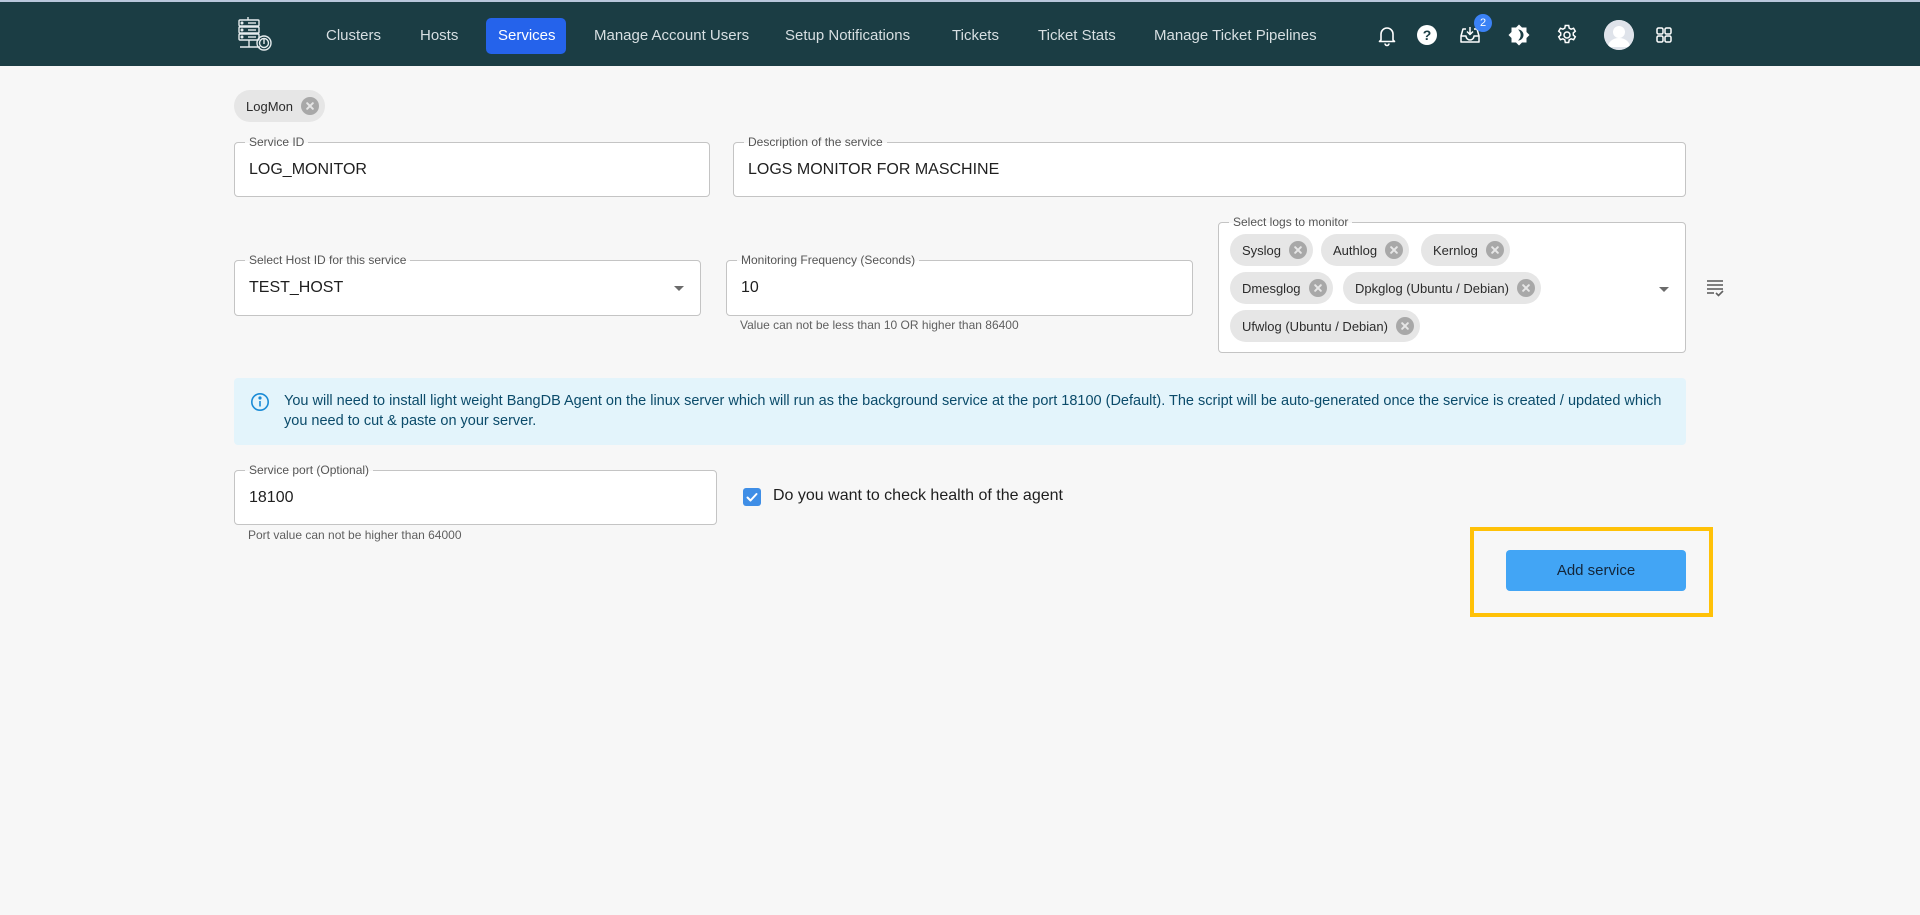 This screenshot has width=1920, height=915. I want to click on apps-grid-icon, so click(1664, 35).